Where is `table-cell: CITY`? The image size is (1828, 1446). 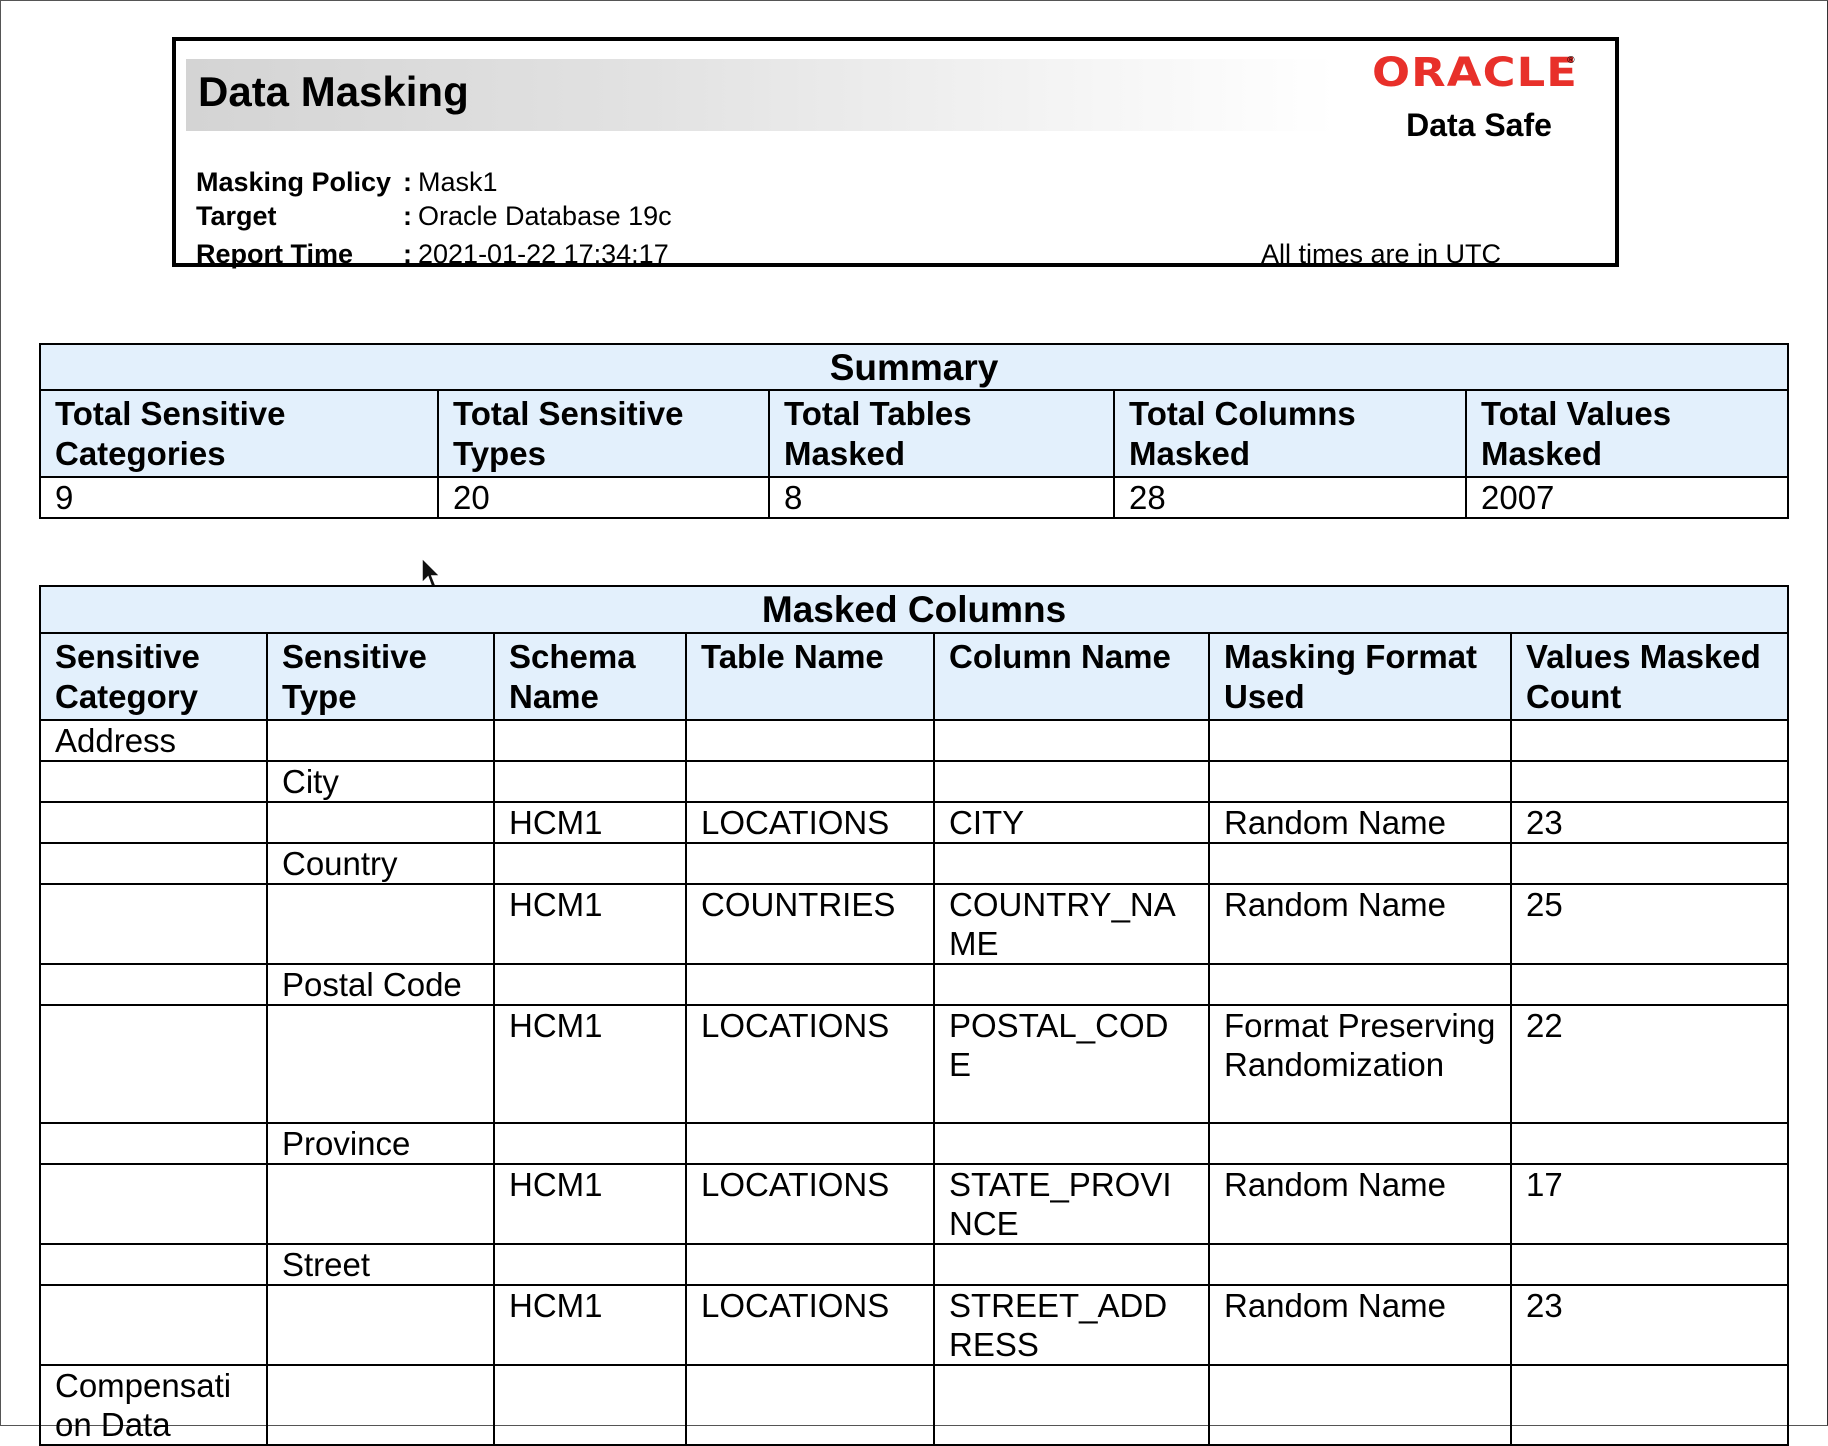 table-cell: CITY is located at coordinates (1071, 822).